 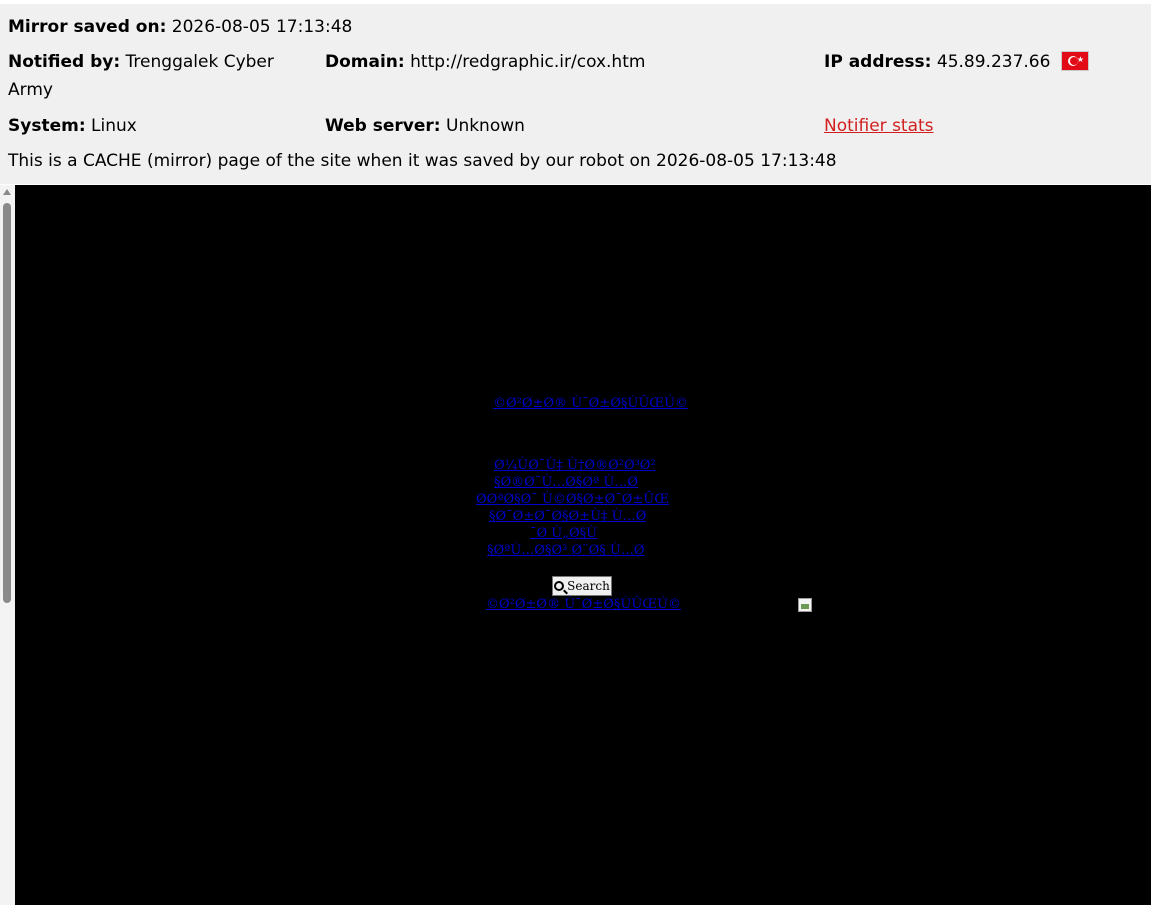 I want to click on domain-value: http://redgraphic.ir/cox.htm, so click(x=528, y=62).